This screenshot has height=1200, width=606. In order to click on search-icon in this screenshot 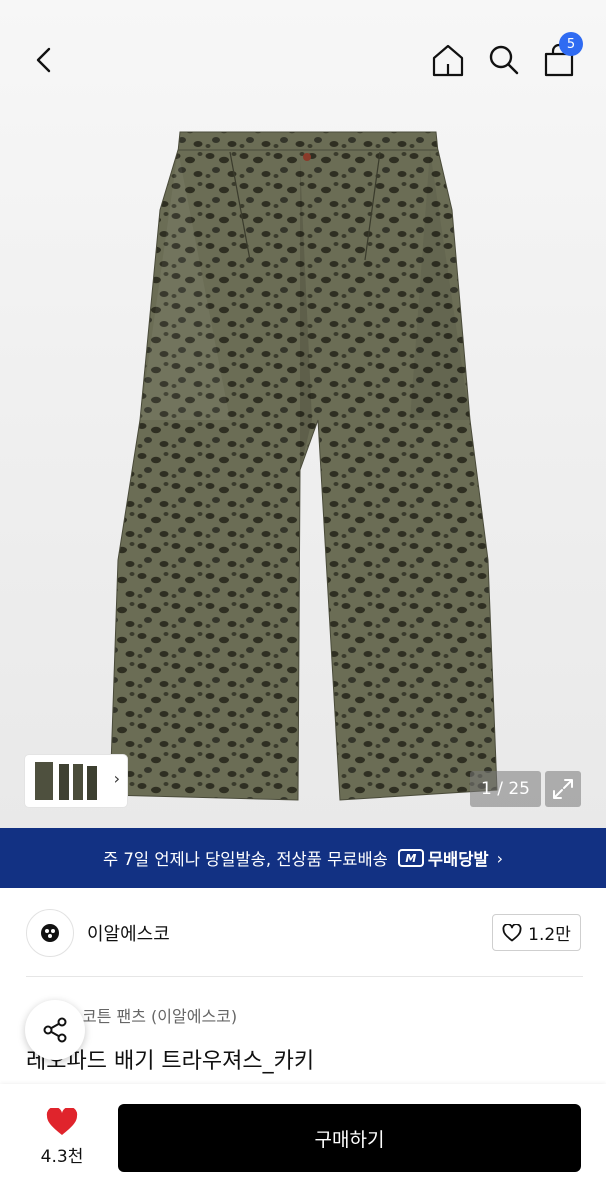, I will do `click(504, 60)`.